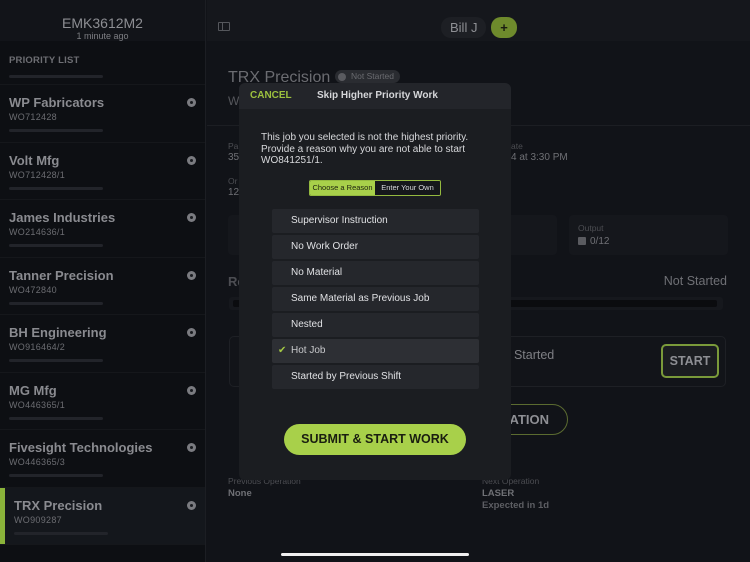 The image size is (750, 562). I want to click on output-label: Output, so click(591, 228).